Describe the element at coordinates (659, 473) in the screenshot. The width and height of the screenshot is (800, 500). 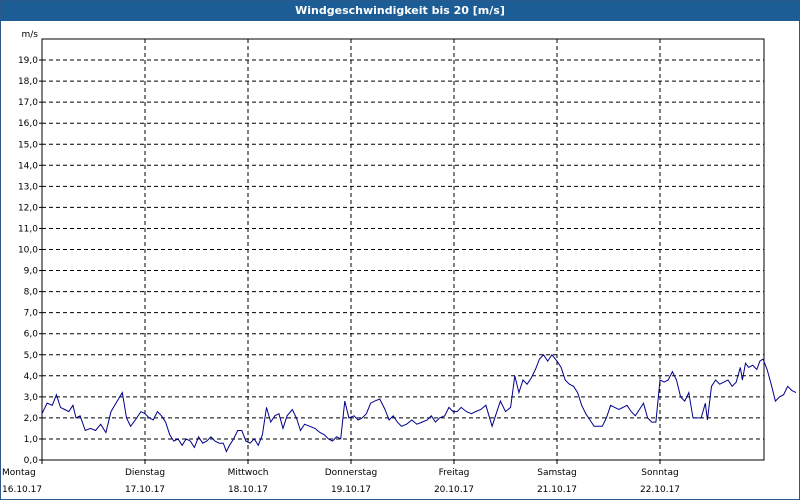
I see `x-tick-day-label: Sonntag` at that location.